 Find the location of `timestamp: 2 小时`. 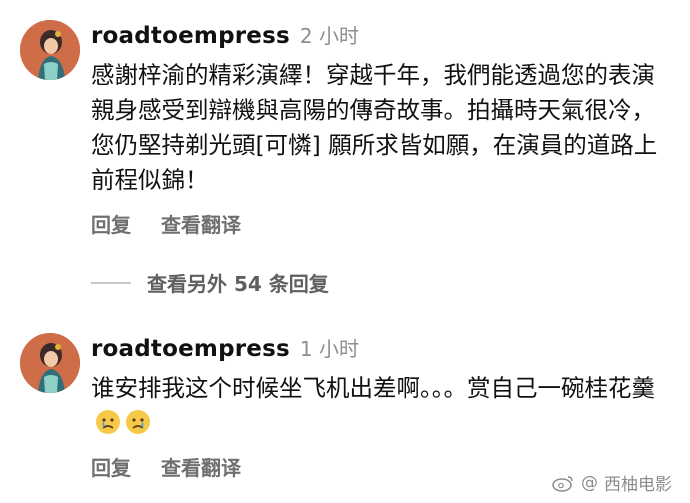

timestamp: 2 小时 is located at coordinates (329, 36).